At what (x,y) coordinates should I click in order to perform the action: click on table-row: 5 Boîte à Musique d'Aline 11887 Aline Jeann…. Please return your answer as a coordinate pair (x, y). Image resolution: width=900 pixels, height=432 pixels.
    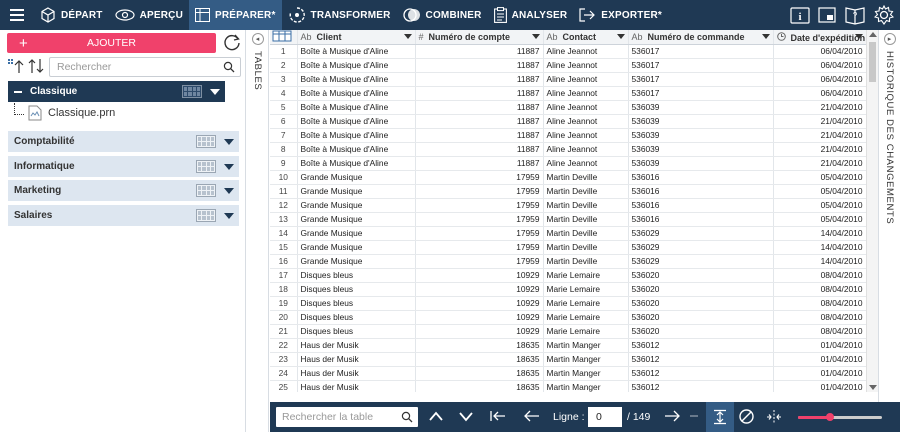
    Looking at the image, I should click on (568, 107).